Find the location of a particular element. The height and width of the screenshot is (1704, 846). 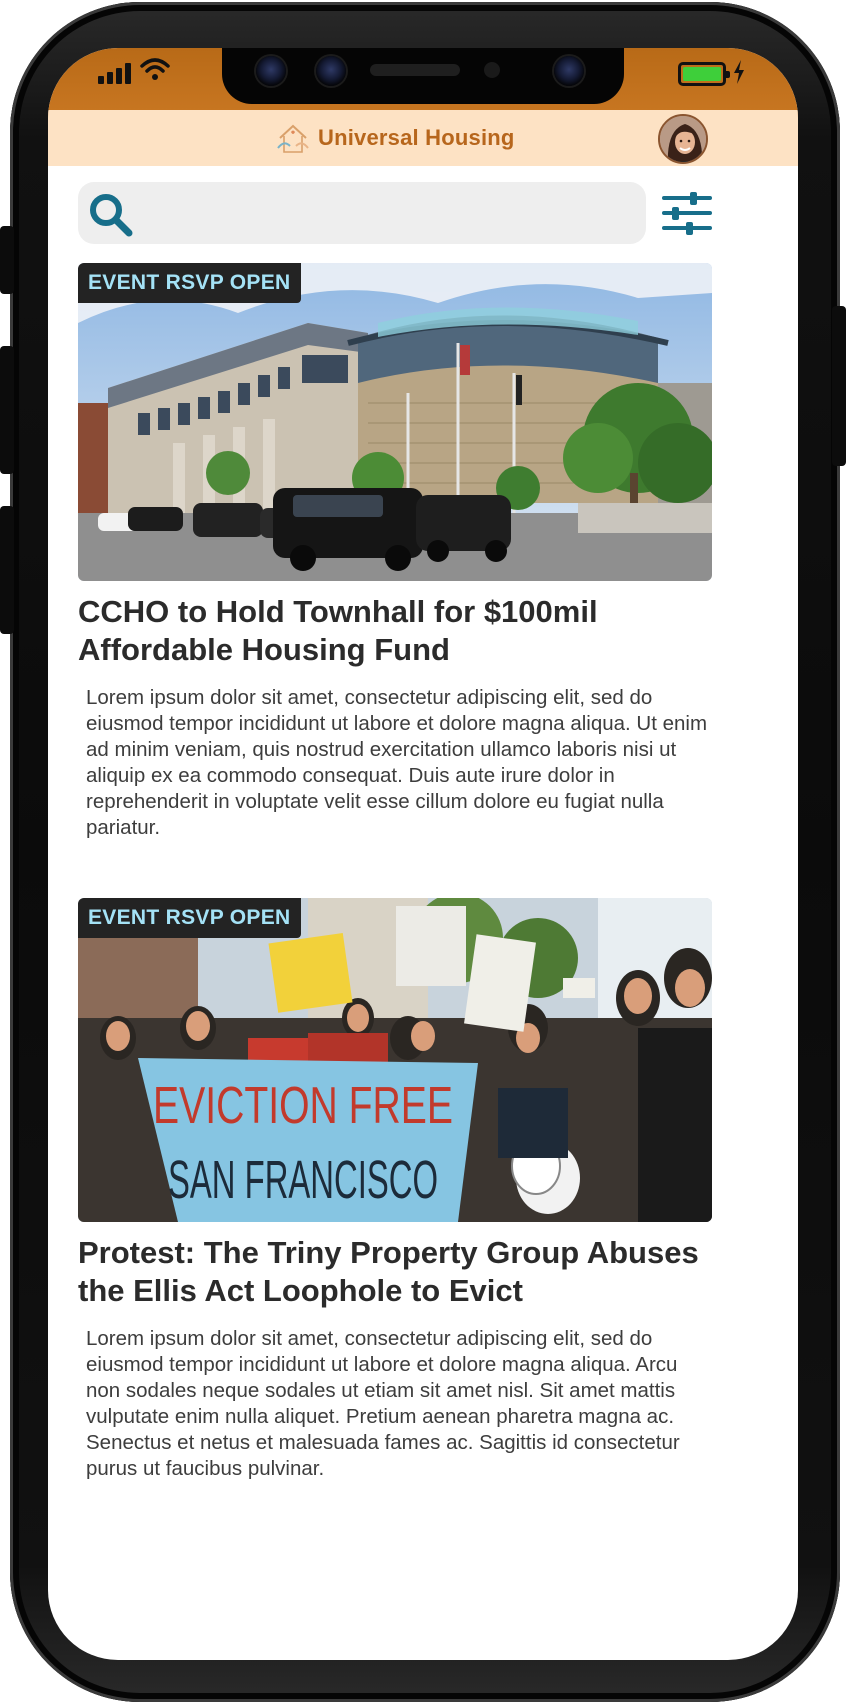

banner-line-1: EVICTION FREE is located at coordinates (303, 1106).